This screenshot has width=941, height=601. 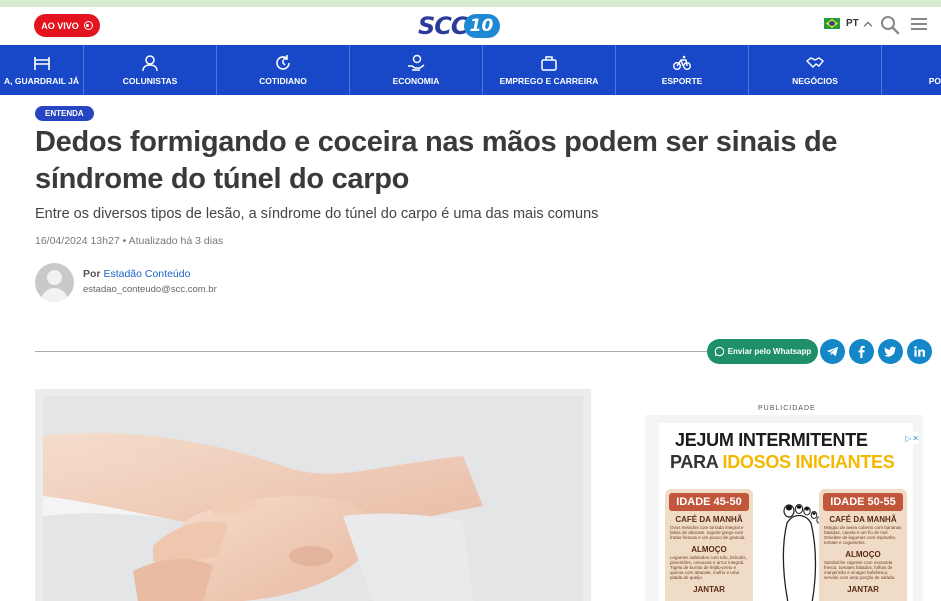 I want to click on nav-item-partial: PO, so click(x=911, y=70).